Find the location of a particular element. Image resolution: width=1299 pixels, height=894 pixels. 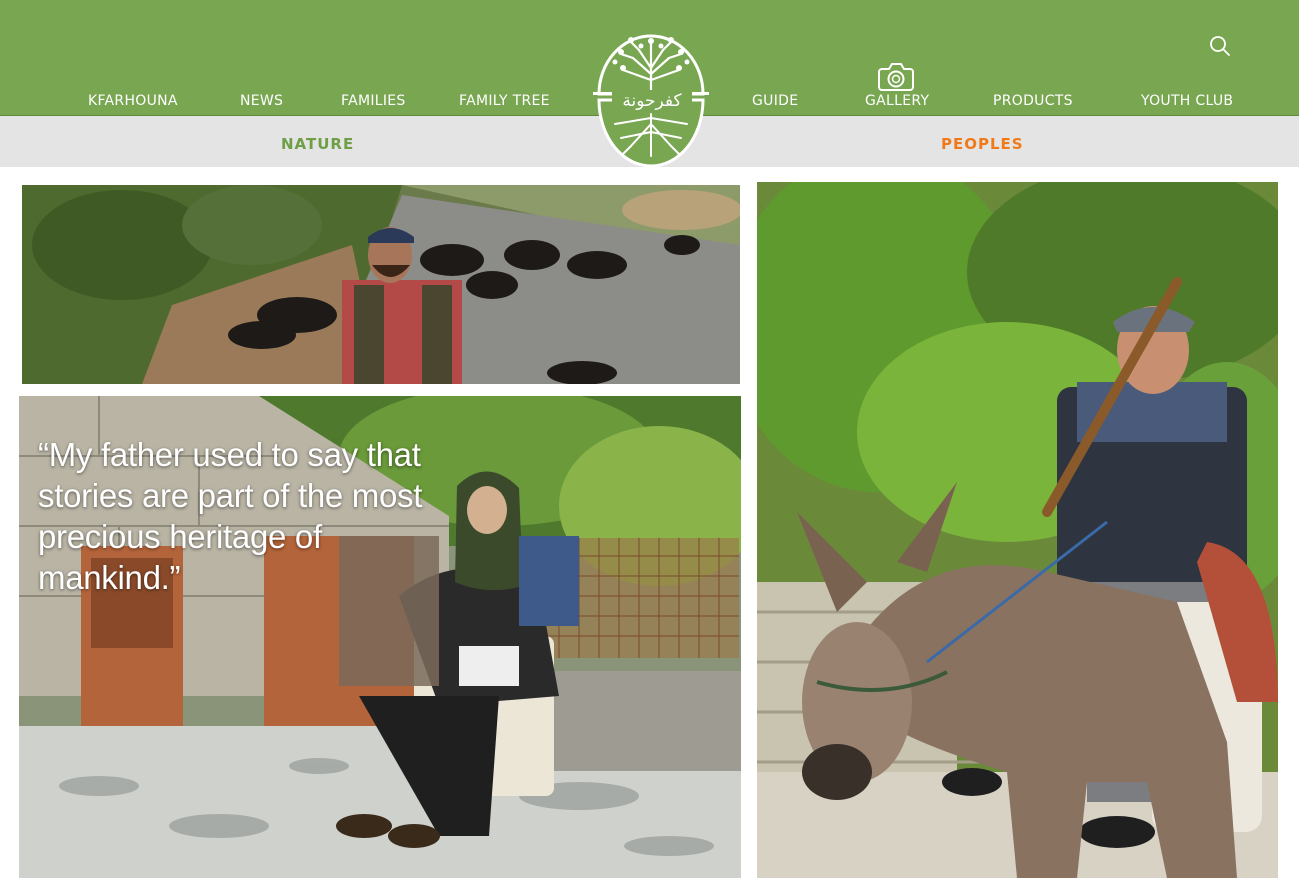

logo-arabic-name: كفرحونة is located at coordinates (652, 101).